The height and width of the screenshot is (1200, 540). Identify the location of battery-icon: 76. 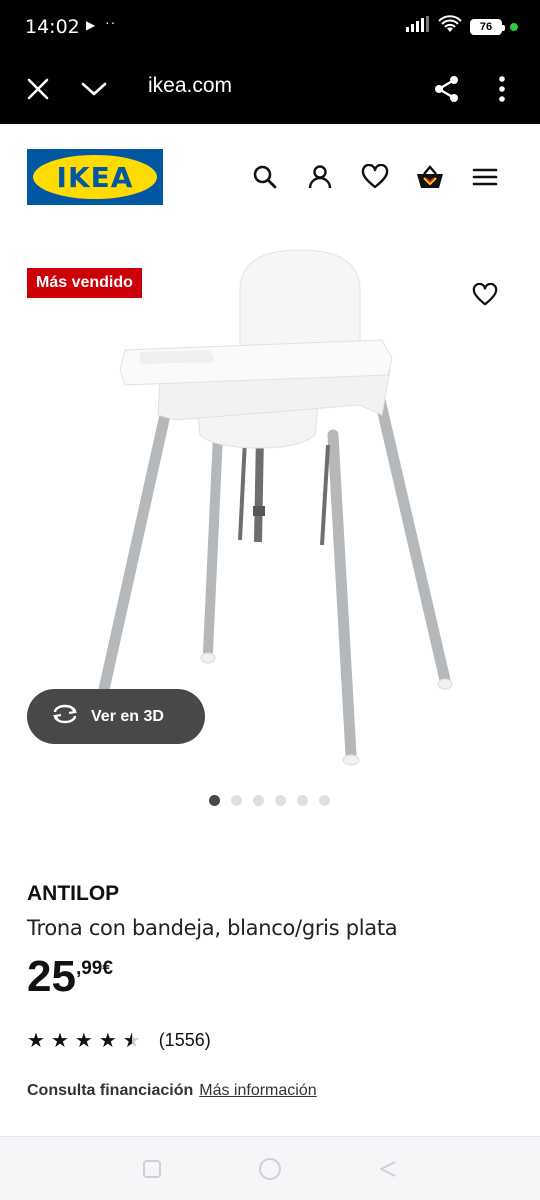
(487, 26).